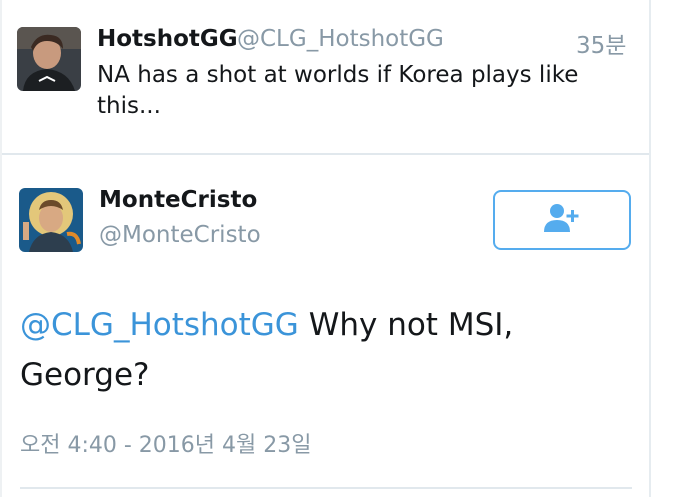 This screenshot has width=687, height=497. I want to click on main-author-name: MonteCristo, so click(178, 200).